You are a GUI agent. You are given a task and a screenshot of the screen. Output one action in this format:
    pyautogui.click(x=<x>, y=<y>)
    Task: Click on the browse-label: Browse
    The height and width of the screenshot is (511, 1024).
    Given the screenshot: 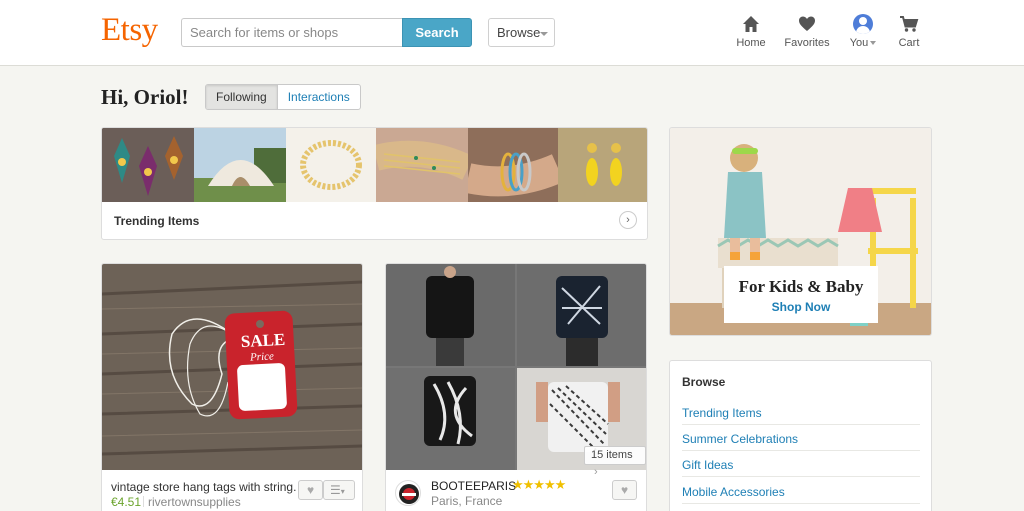 What is the action you would take?
    pyautogui.click(x=519, y=32)
    